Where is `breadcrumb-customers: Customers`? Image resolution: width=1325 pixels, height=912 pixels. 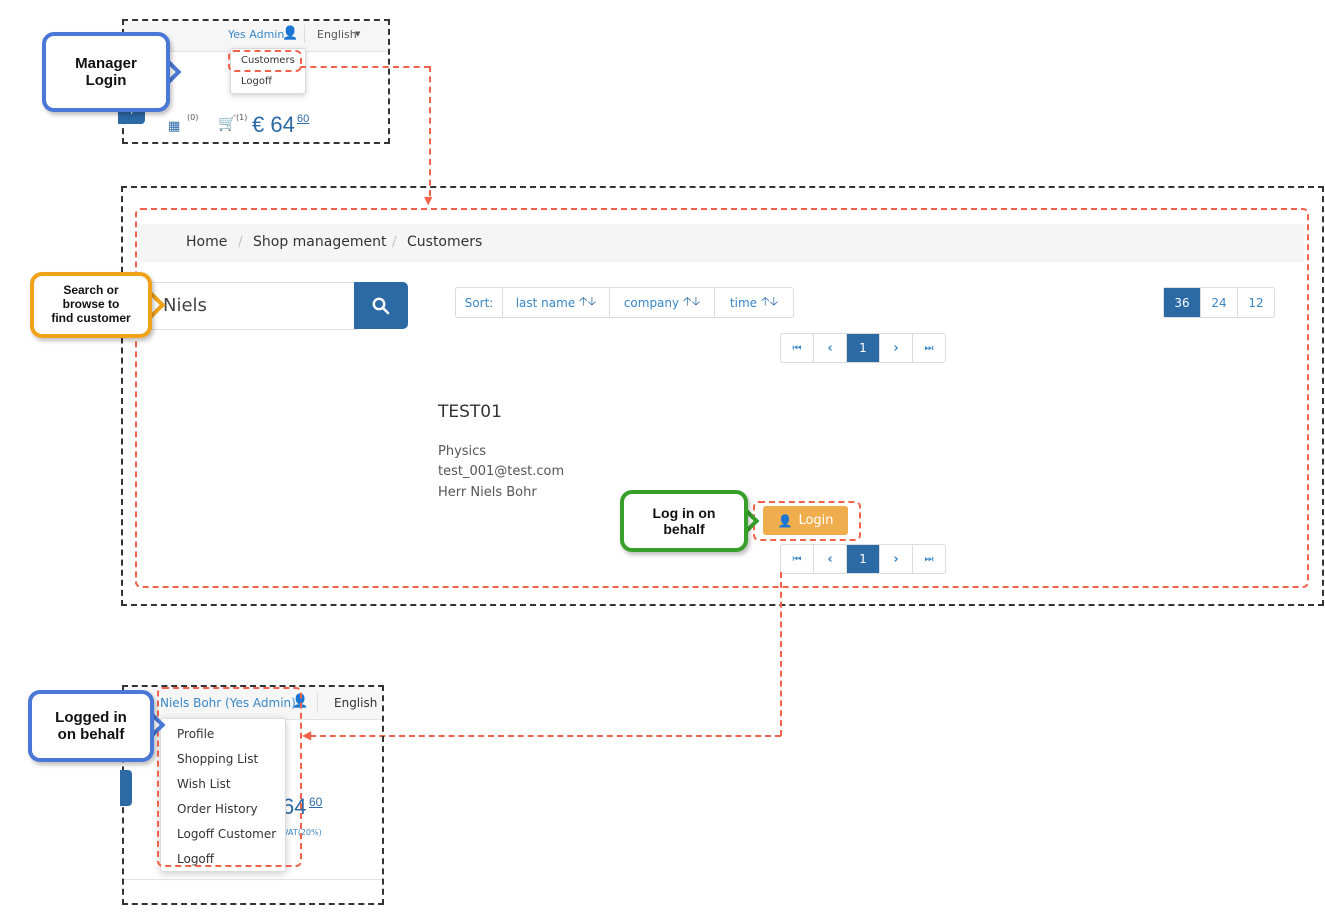
breadcrumb-customers: Customers is located at coordinates (445, 242).